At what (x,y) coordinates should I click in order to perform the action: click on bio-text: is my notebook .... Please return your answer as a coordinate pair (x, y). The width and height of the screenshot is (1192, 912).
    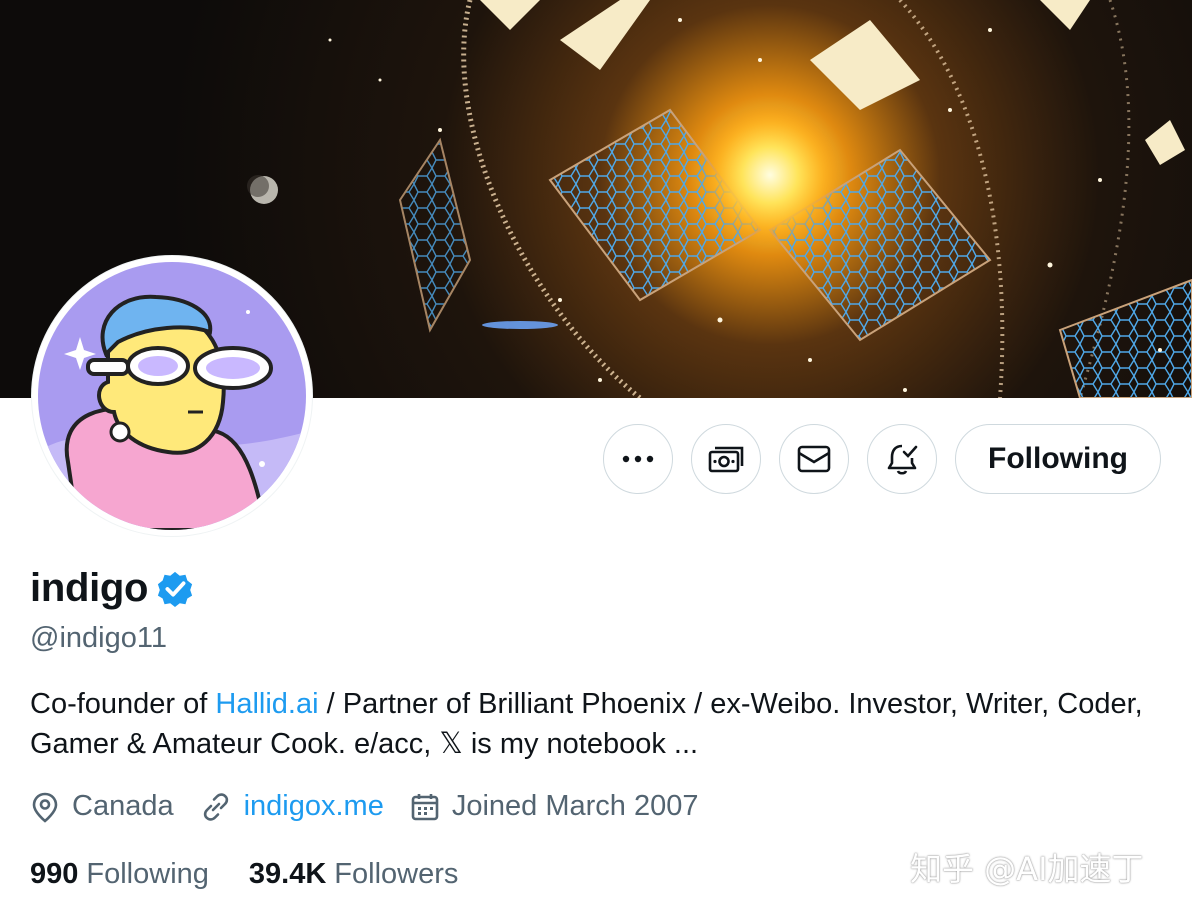
    Looking at the image, I should click on (580, 744).